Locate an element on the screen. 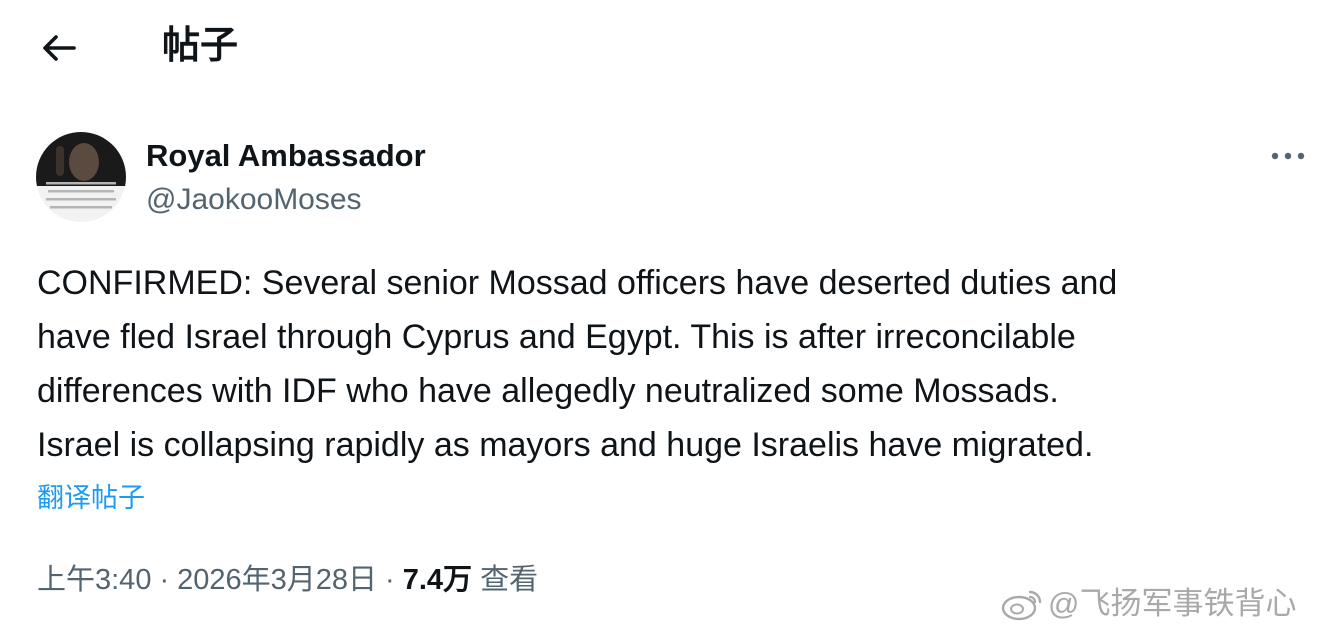 The height and width of the screenshot is (635, 1338). weibo-logo-icon is located at coordinates (1021, 605).